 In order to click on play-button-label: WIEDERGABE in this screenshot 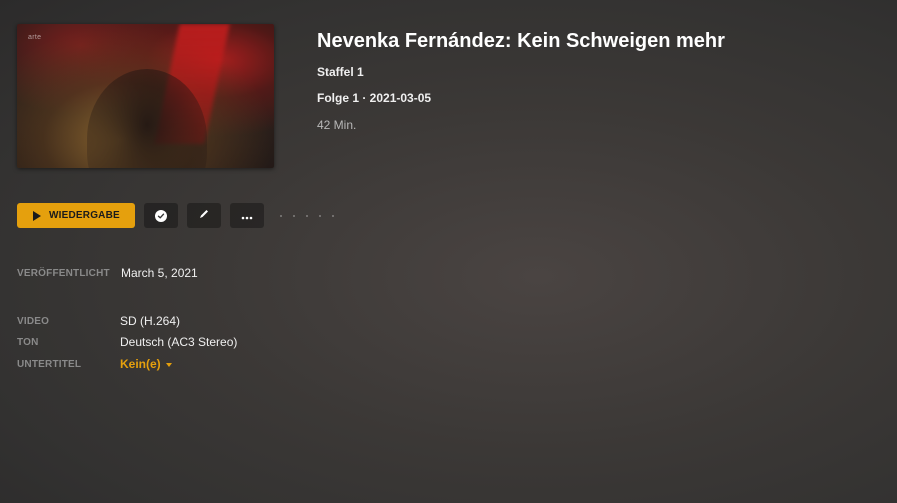, I will do `click(84, 215)`.